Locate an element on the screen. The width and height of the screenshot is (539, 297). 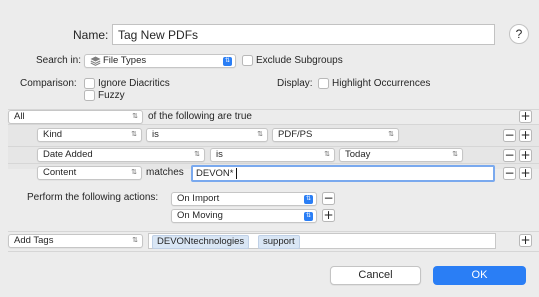
search-in-popup: File Types ⇅ is located at coordinates (160, 61).